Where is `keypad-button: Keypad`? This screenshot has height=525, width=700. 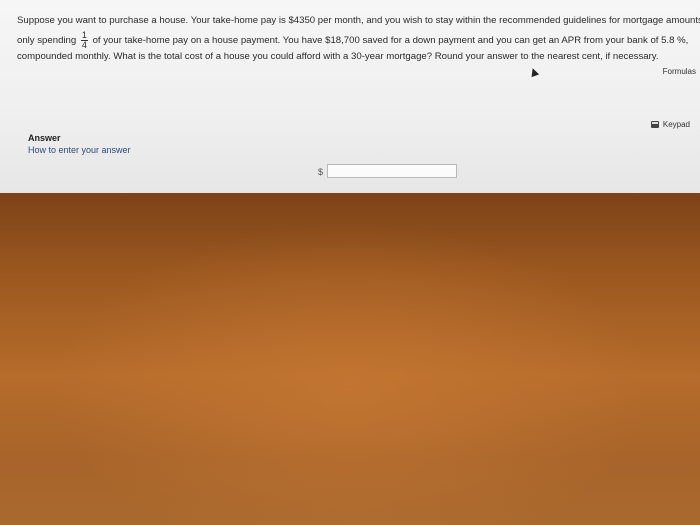
keypad-button: Keypad is located at coordinates (670, 124).